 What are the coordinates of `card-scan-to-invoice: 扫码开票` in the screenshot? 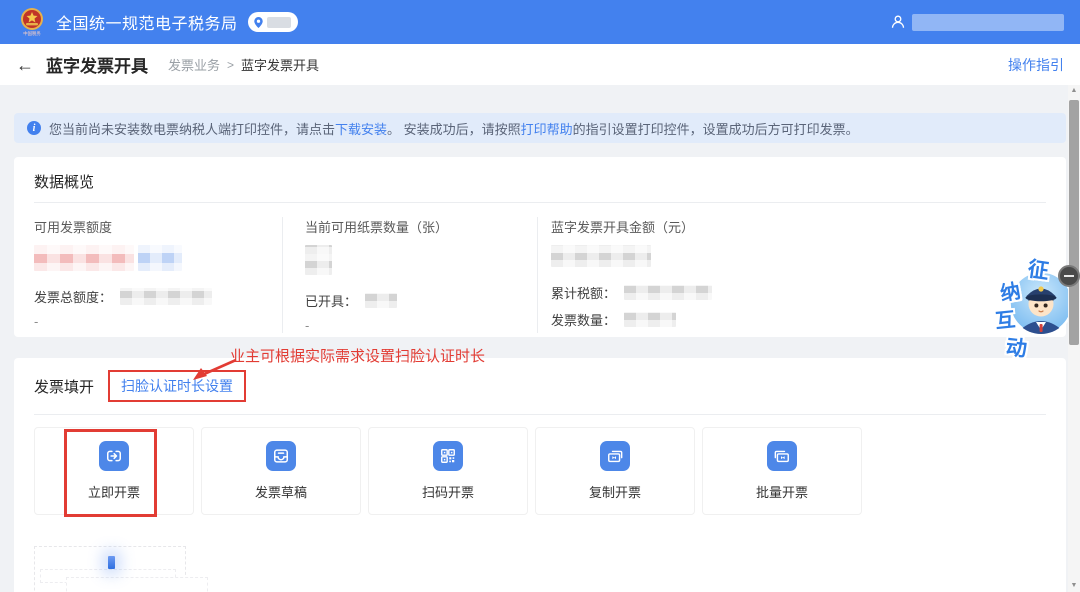 It's located at (448, 471).